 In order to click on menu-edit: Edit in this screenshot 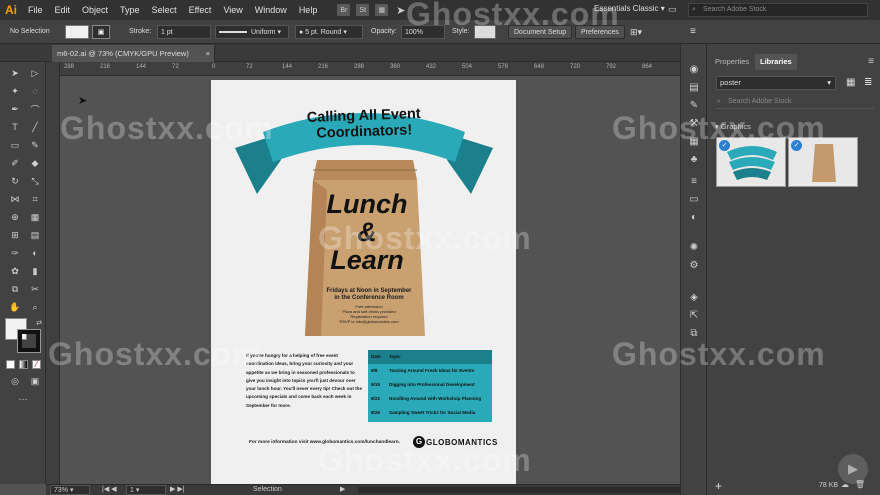, I will do `click(63, 10)`.